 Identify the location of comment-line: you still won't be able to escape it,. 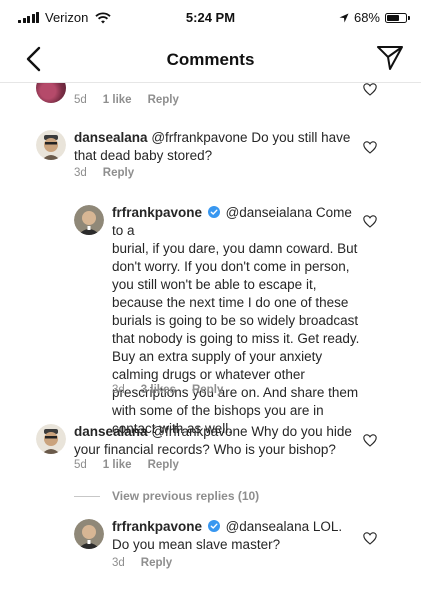
(214, 284).